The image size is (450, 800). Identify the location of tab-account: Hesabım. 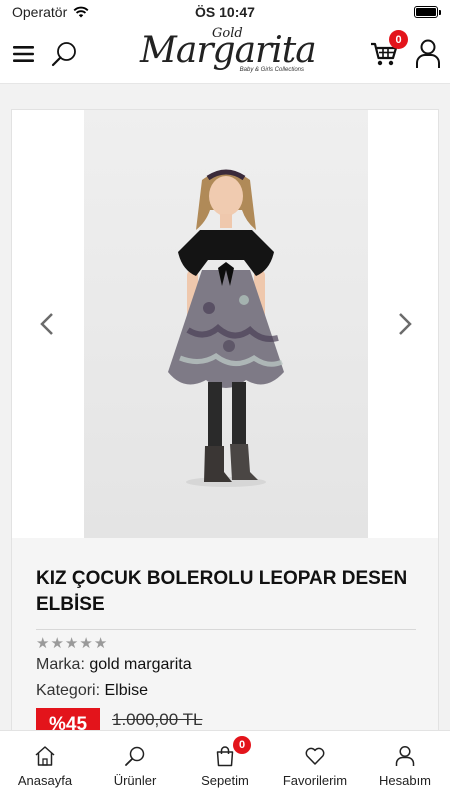
(405, 765).